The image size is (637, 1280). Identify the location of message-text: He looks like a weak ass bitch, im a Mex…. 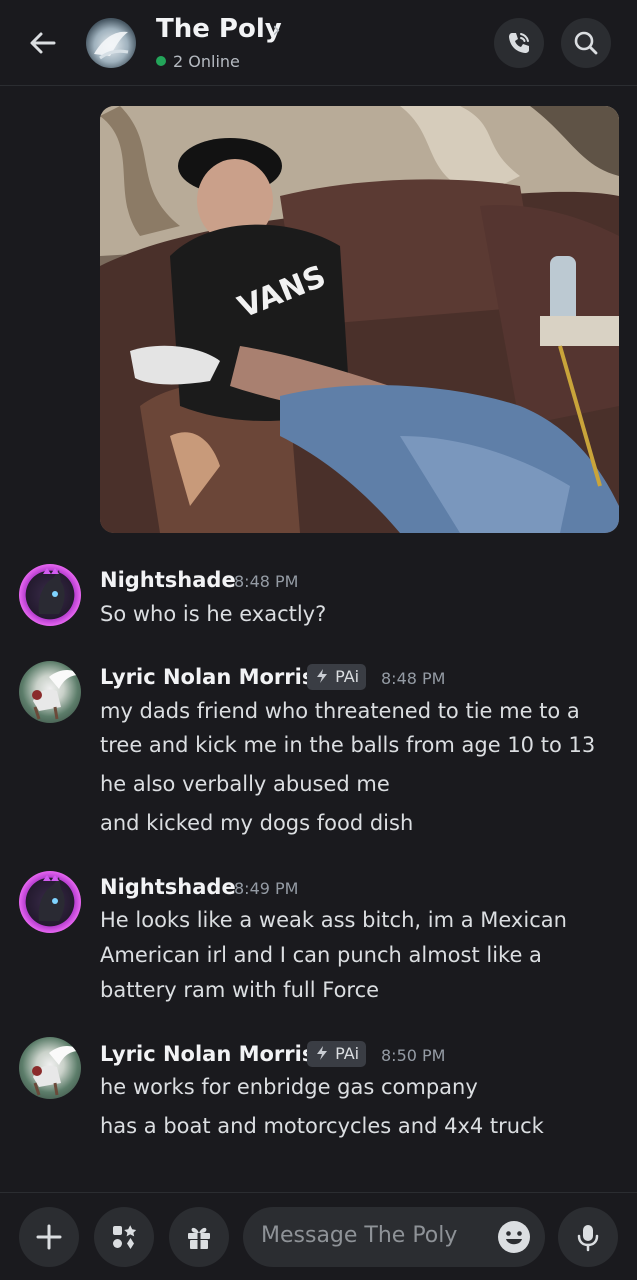
(333, 920).